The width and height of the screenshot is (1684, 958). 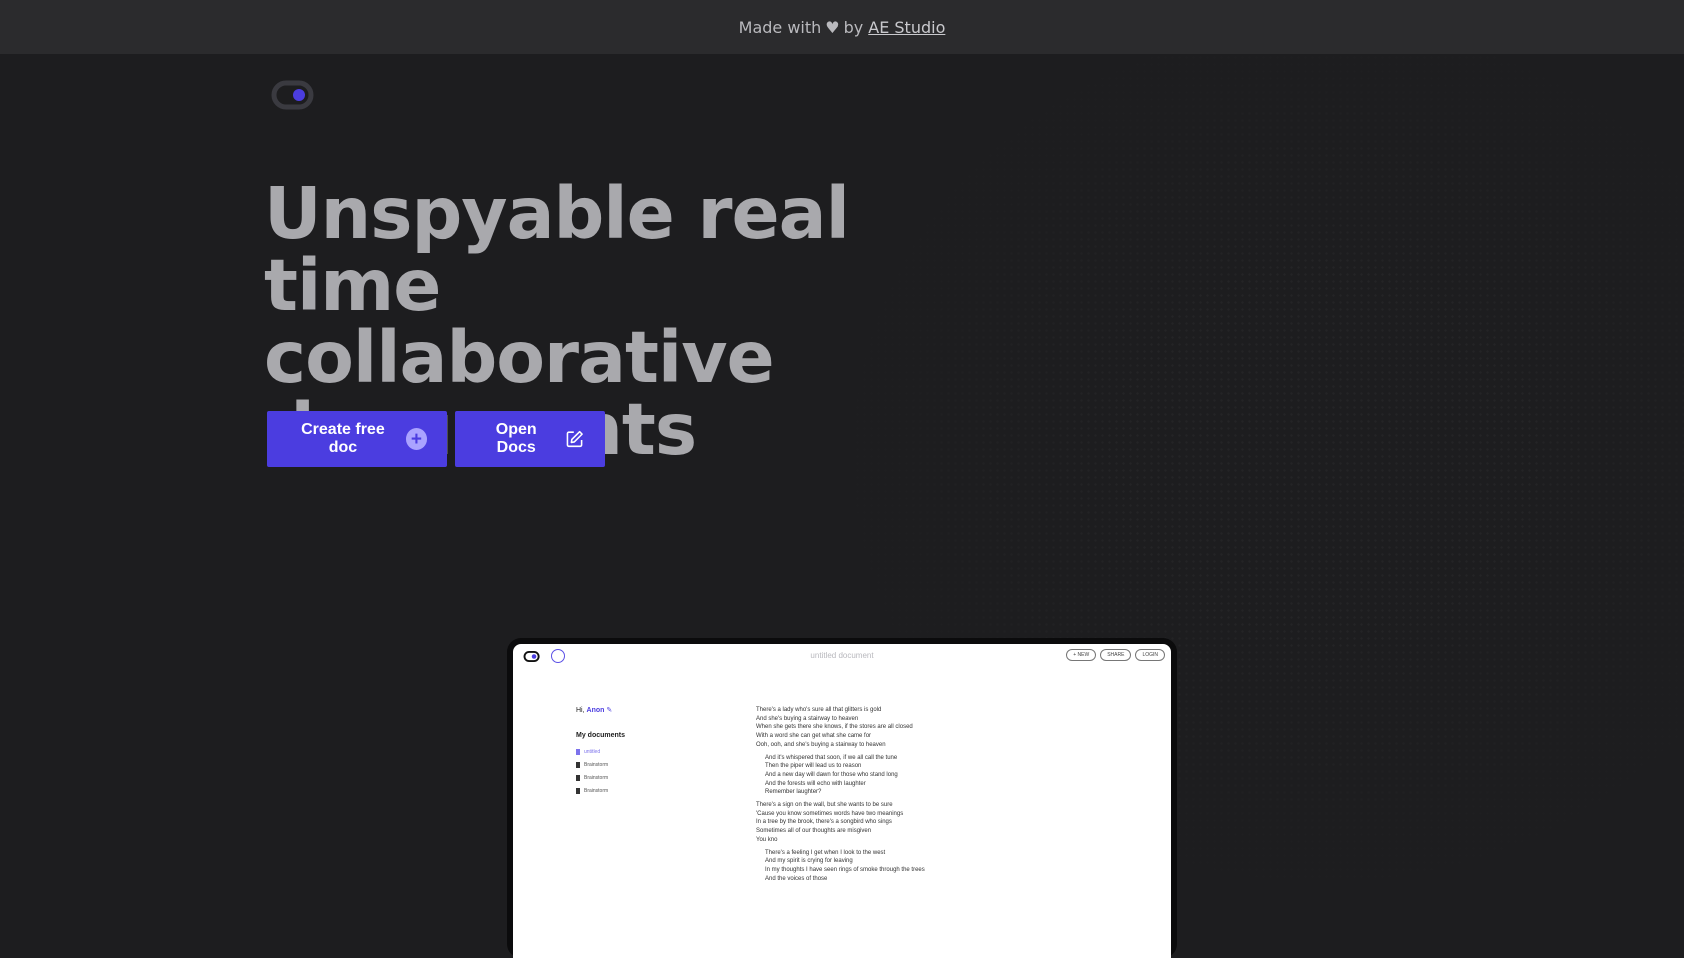 What do you see at coordinates (575, 439) in the screenshot?
I see `edit-icon` at bounding box center [575, 439].